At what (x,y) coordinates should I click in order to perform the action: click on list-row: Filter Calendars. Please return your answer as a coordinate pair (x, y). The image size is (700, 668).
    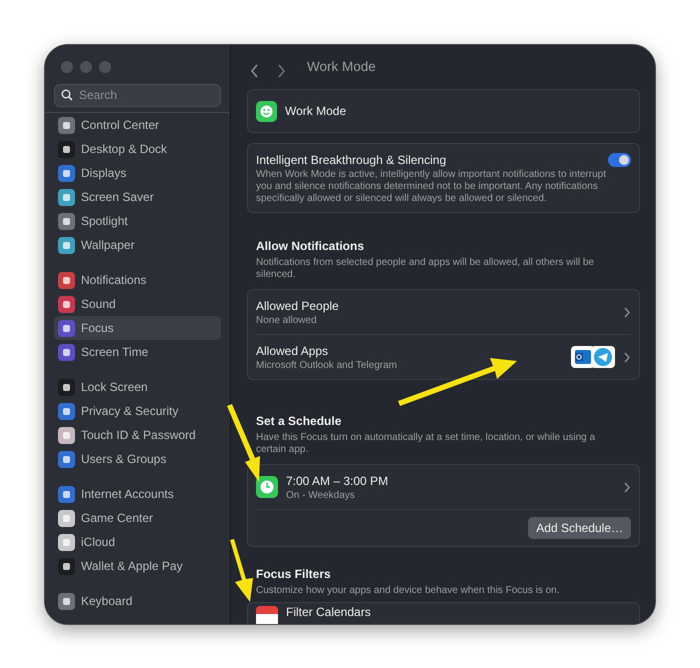
    Looking at the image, I should click on (443, 613).